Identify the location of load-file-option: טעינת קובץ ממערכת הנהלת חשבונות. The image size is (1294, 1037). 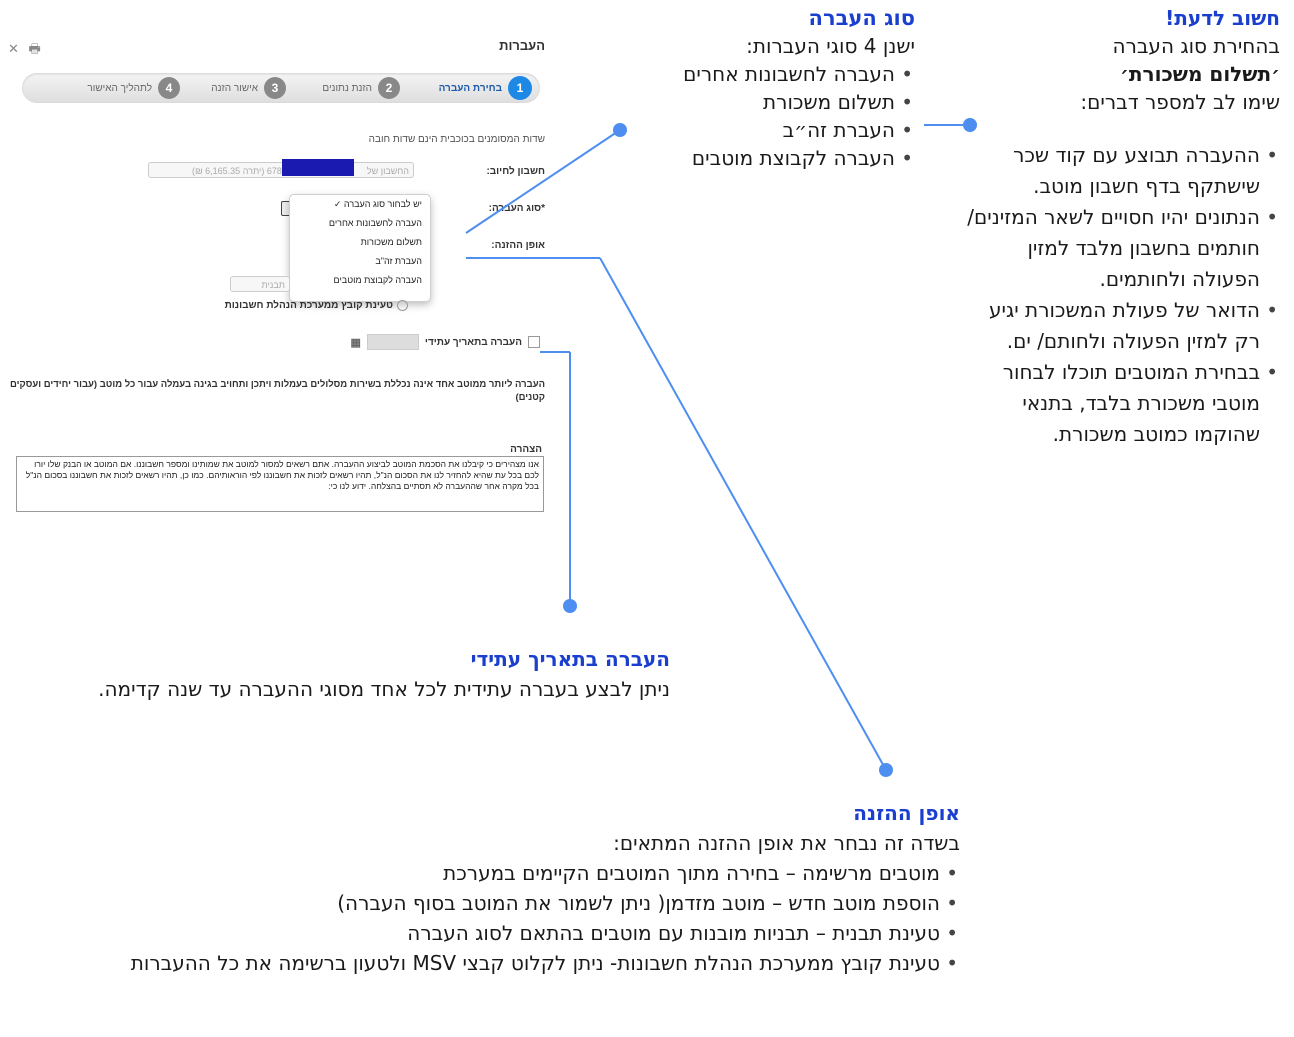
(313, 305).